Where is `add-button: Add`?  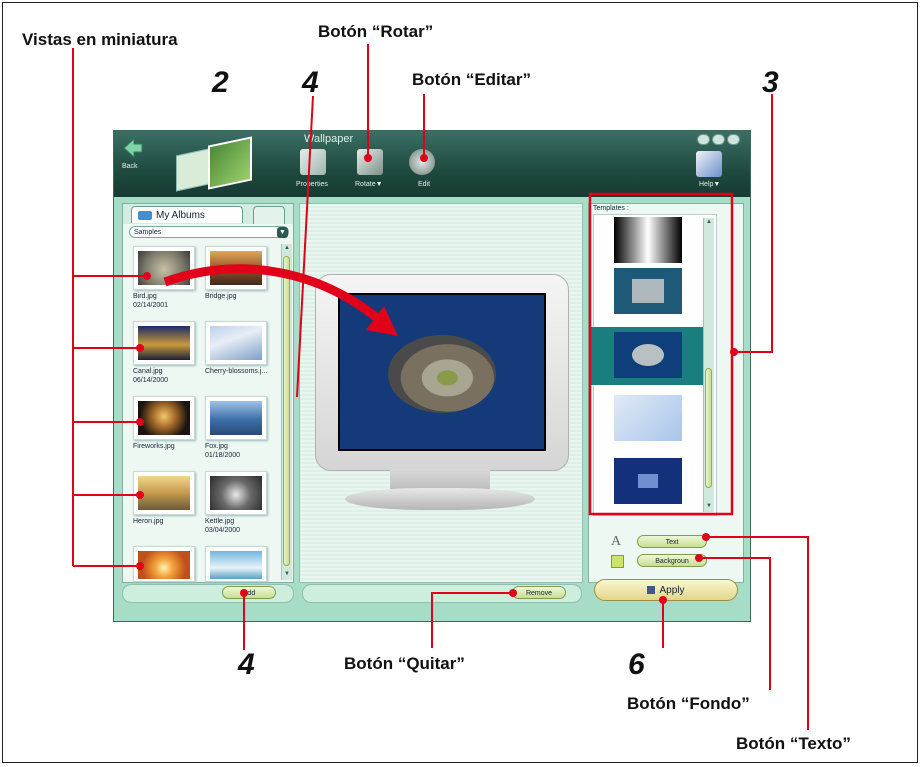
add-button: Add is located at coordinates (249, 592).